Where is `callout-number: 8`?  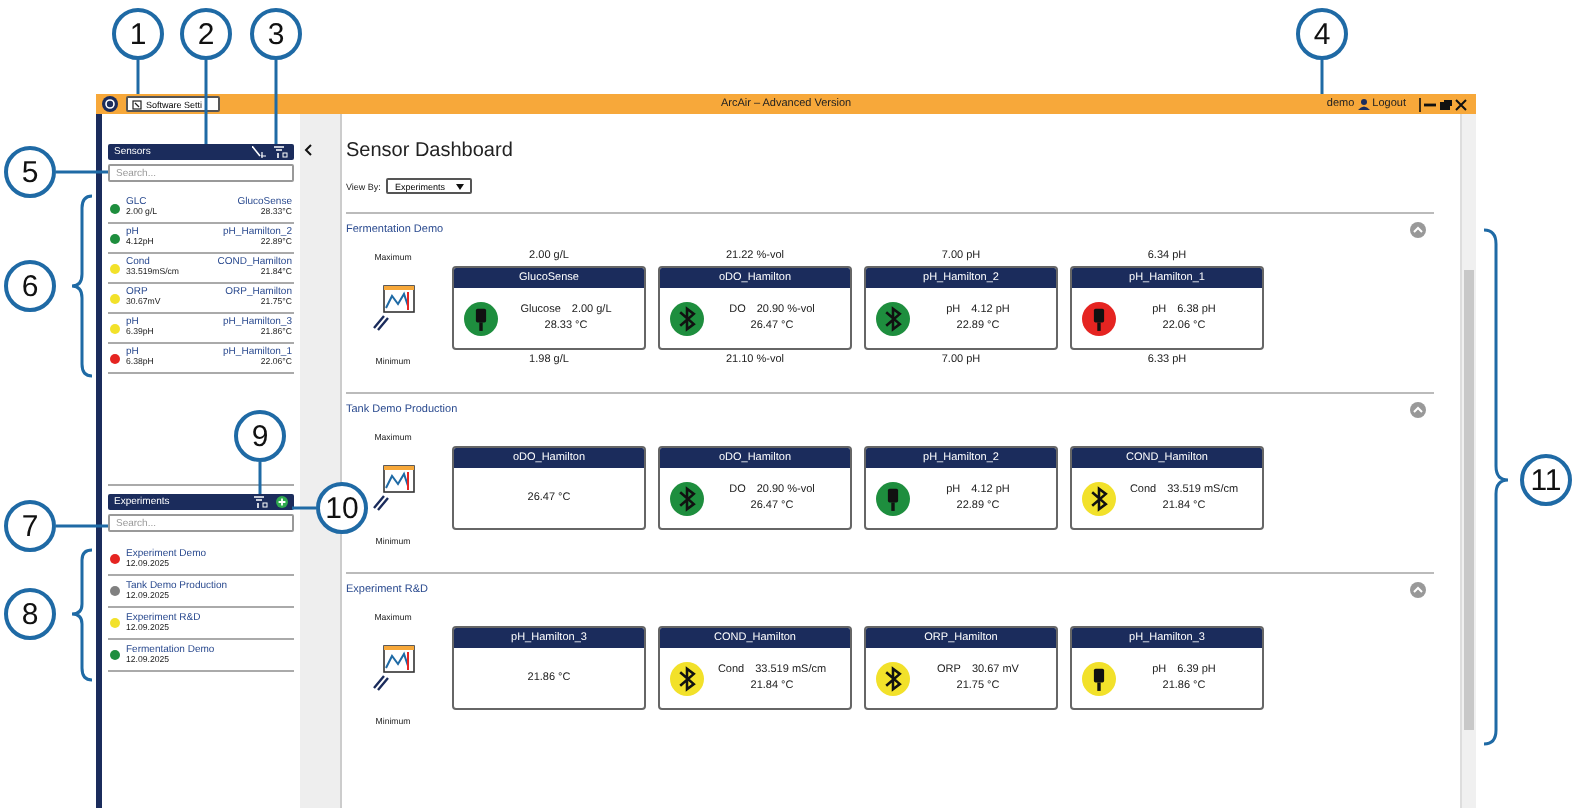 callout-number: 8 is located at coordinates (30, 614).